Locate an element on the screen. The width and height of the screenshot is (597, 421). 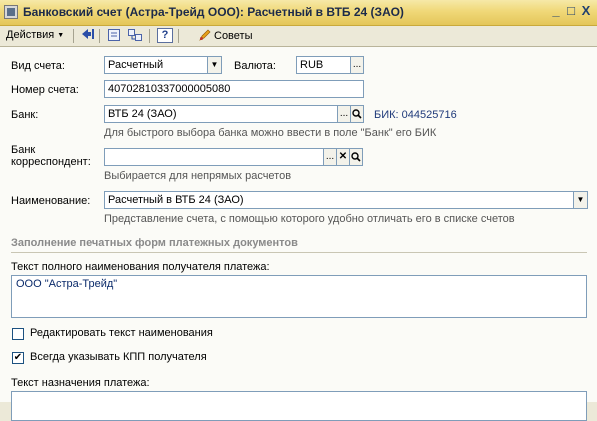
account-type-dropdown-button: ▼ is located at coordinates (214, 65).